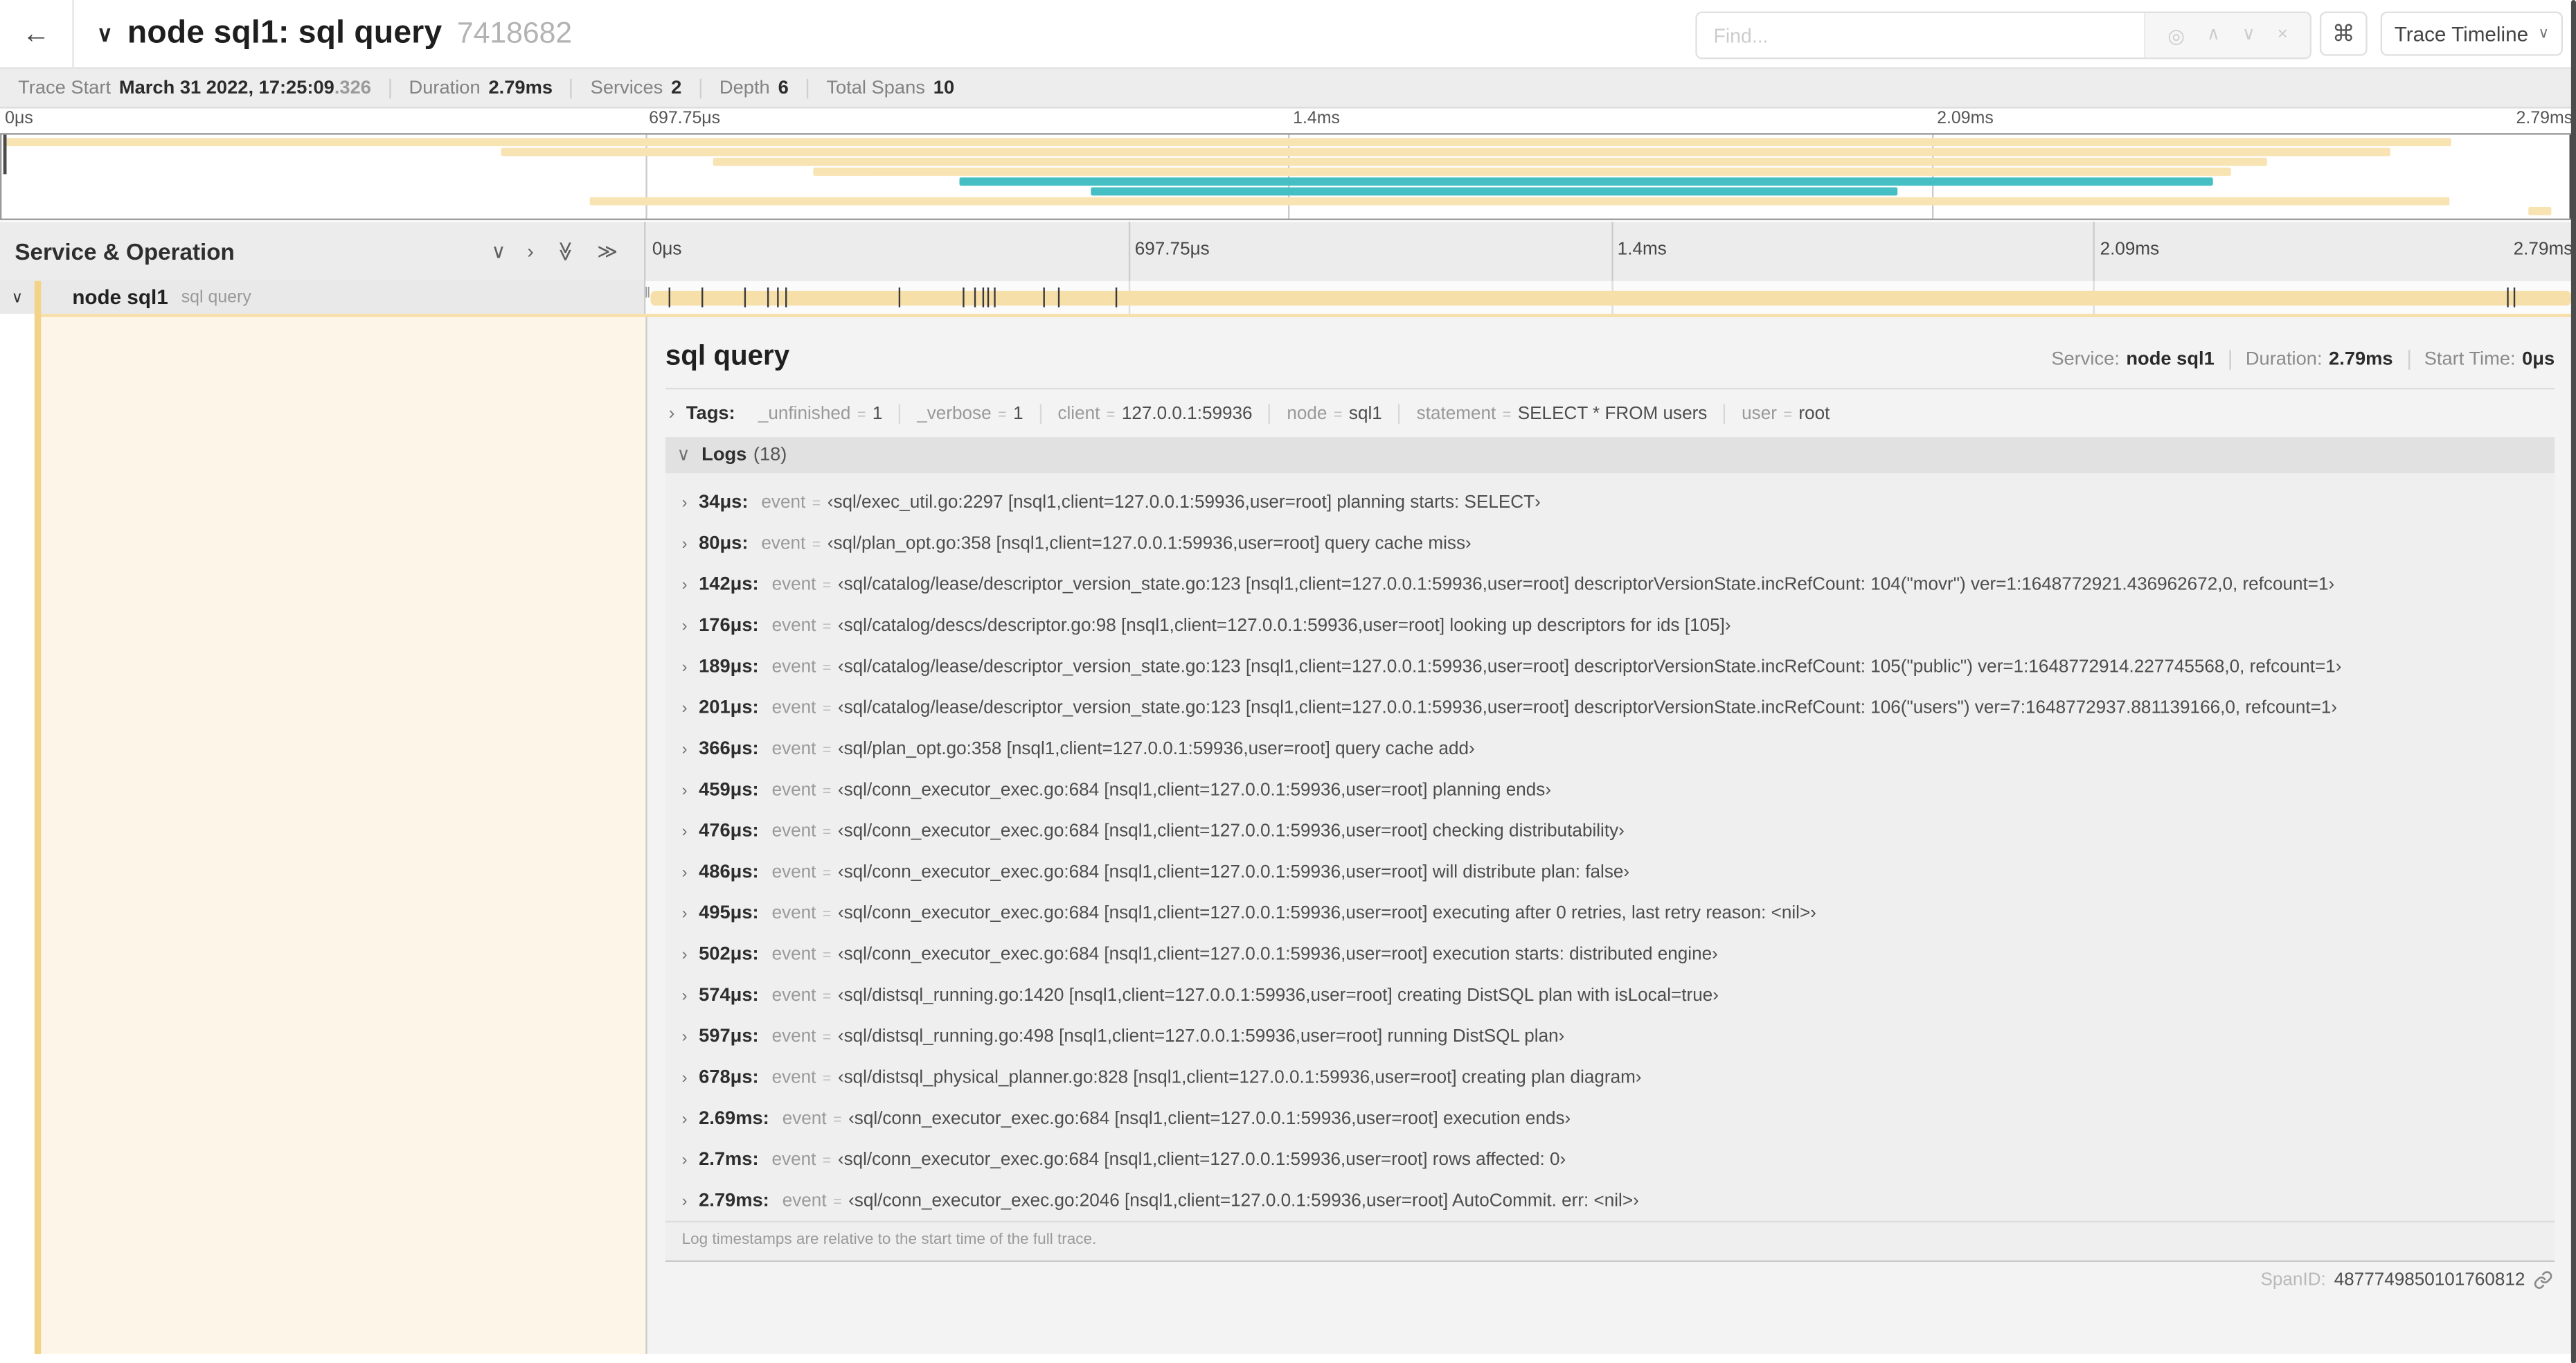 This screenshot has height=1363, width=2576. What do you see at coordinates (195, 88) in the screenshot?
I see `summary-item: Trace Start March 31 2022, 17:25:09.326` at bounding box center [195, 88].